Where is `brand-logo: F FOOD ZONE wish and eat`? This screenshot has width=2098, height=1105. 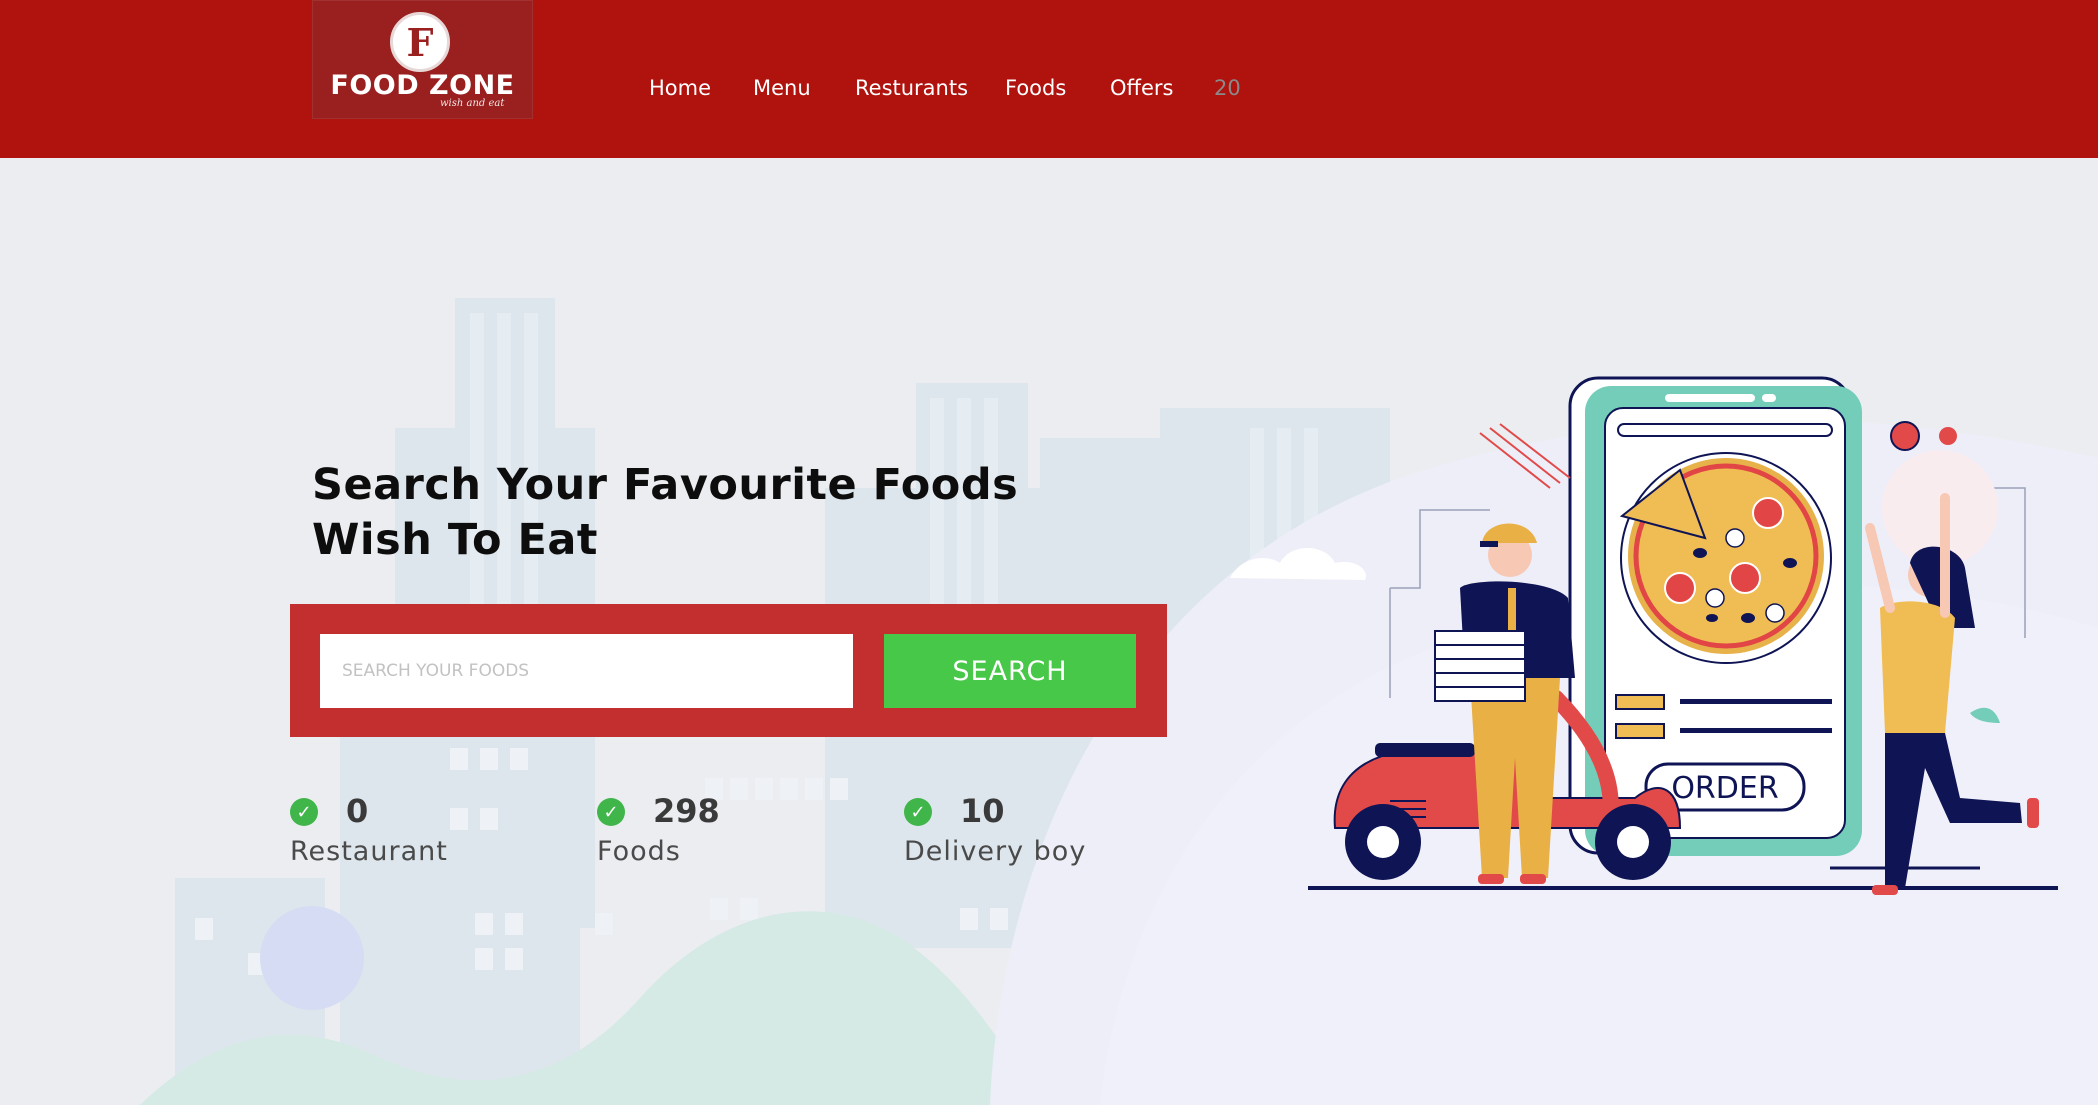
brand-logo: F FOOD ZONE wish and eat is located at coordinates (422, 59).